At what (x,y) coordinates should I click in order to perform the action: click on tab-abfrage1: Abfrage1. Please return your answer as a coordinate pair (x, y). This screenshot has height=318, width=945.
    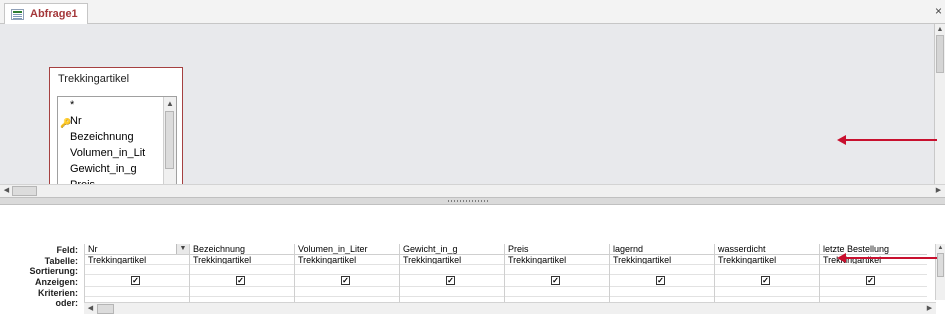
    Looking at the image, I should click on (46, 13).